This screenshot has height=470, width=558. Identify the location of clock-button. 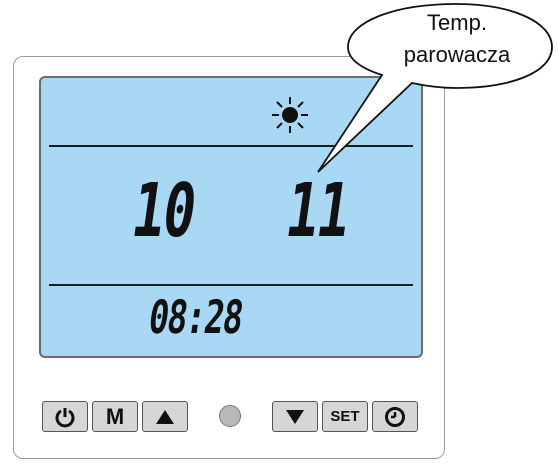
(395, 416).